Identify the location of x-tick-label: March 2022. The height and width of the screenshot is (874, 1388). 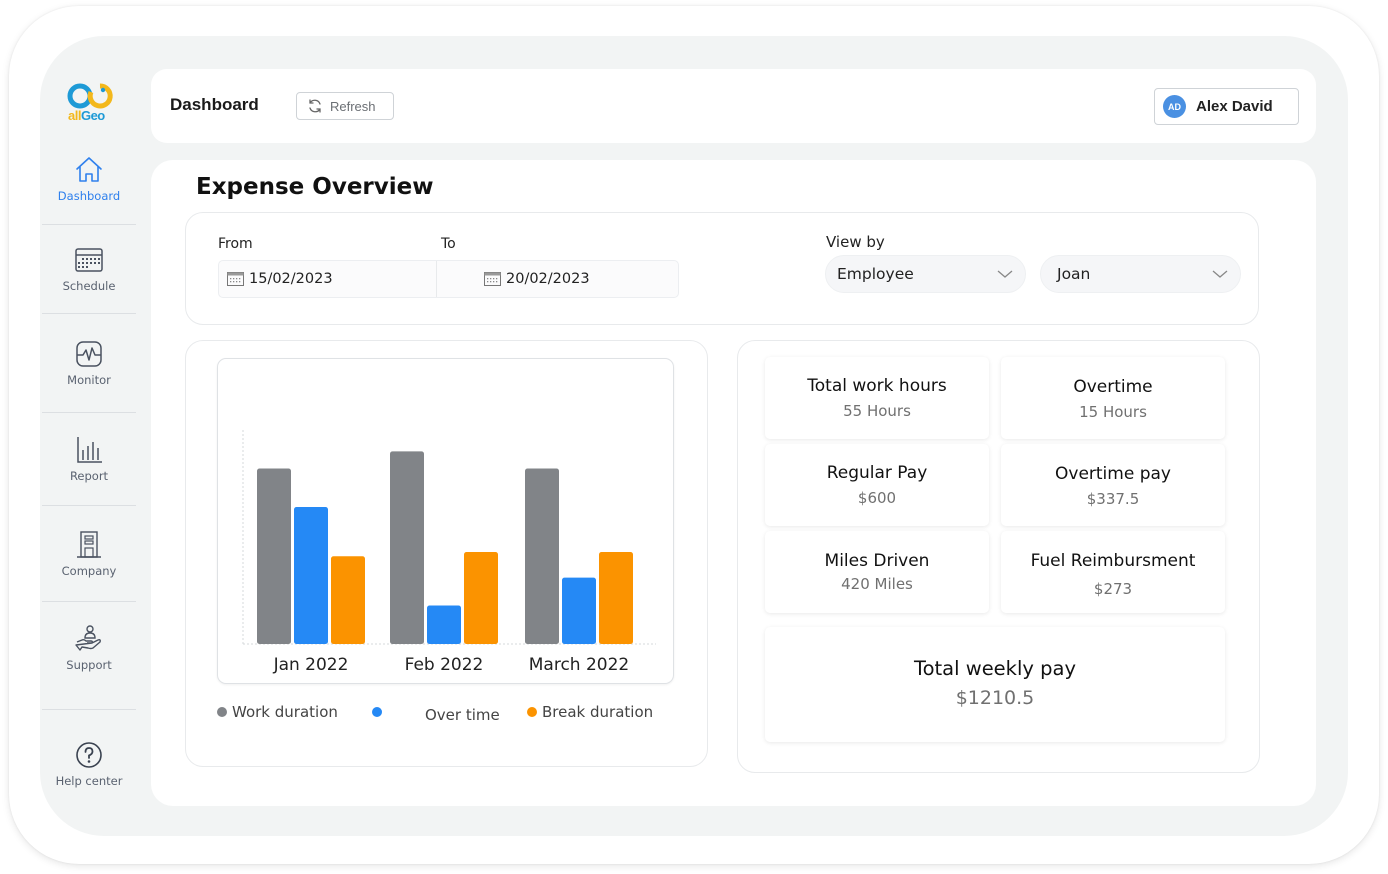
(579, 665).